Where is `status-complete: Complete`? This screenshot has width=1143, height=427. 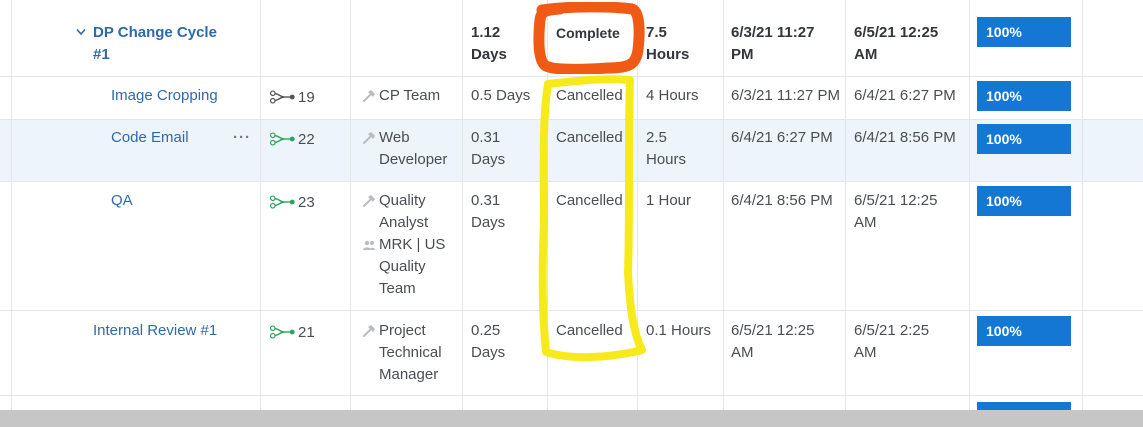
status-complete: Complete is located at coordinates (588, 33).